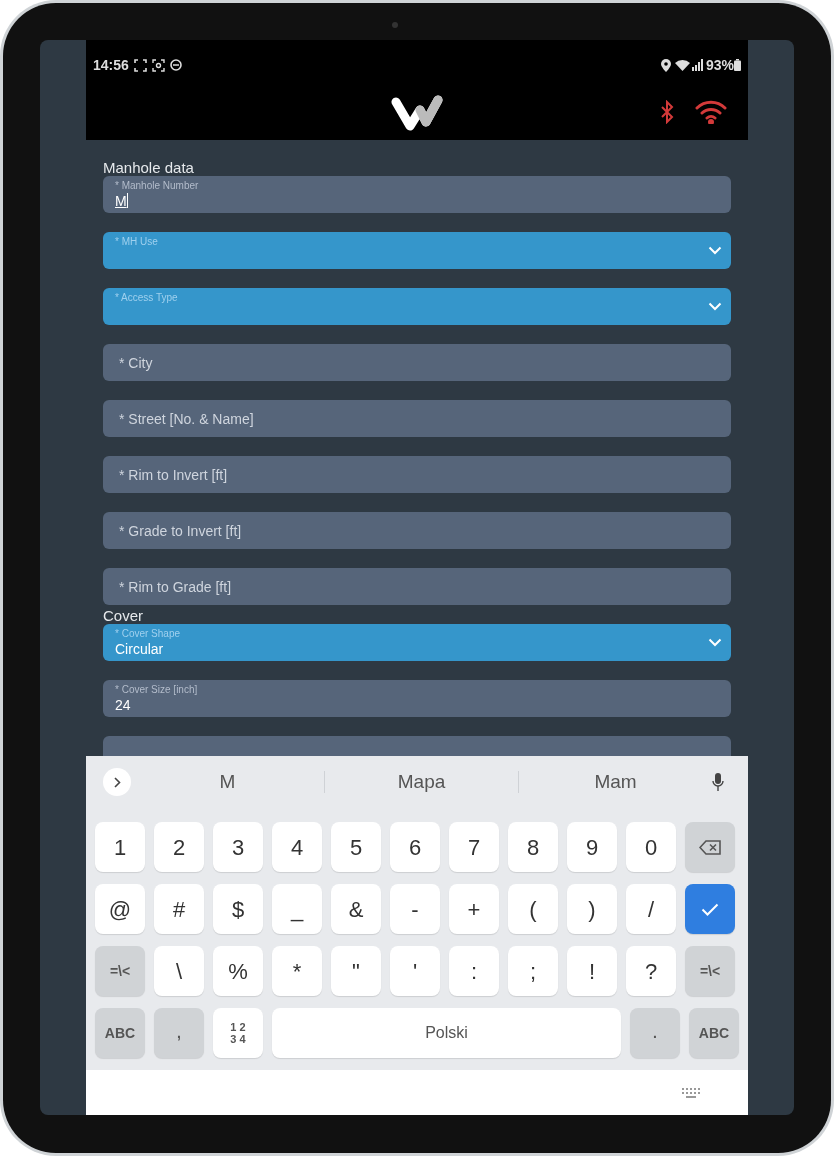 The width and height of the screenshot is (834, 1156). I want to click on checkmark-icon, so click(710, 909).